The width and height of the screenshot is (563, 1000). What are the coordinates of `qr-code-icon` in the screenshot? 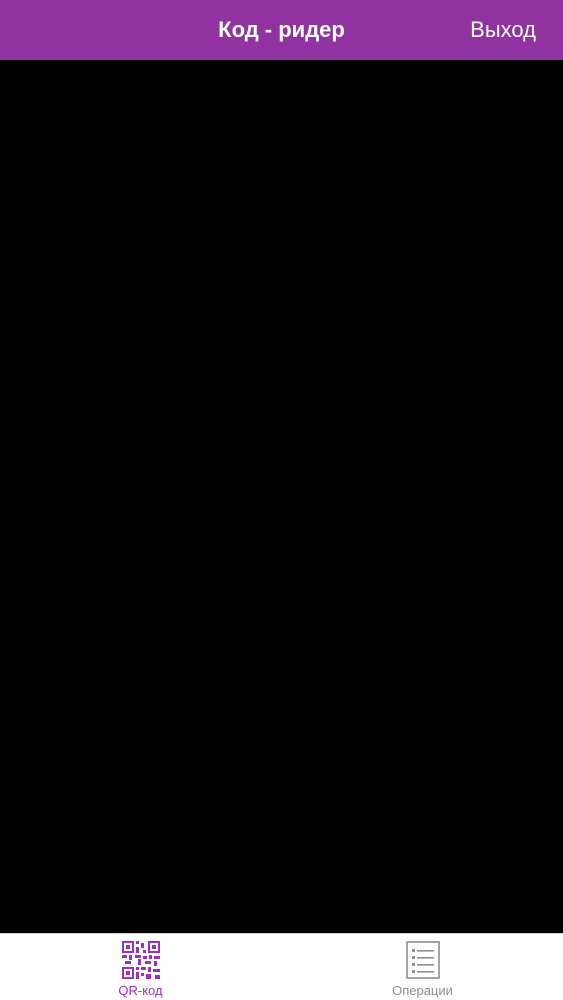 It's located at (140, 960).